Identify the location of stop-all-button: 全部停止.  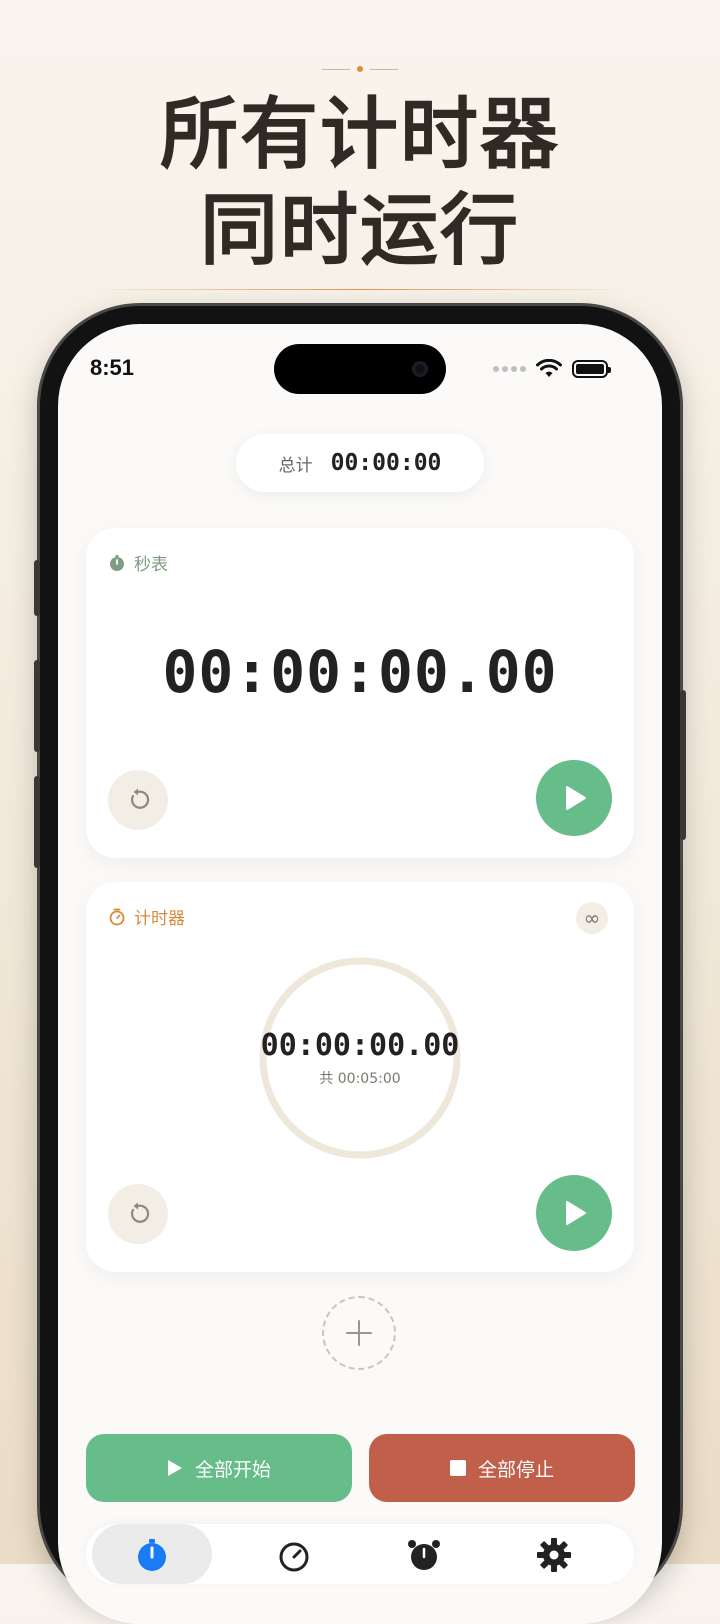
(502, 1468).